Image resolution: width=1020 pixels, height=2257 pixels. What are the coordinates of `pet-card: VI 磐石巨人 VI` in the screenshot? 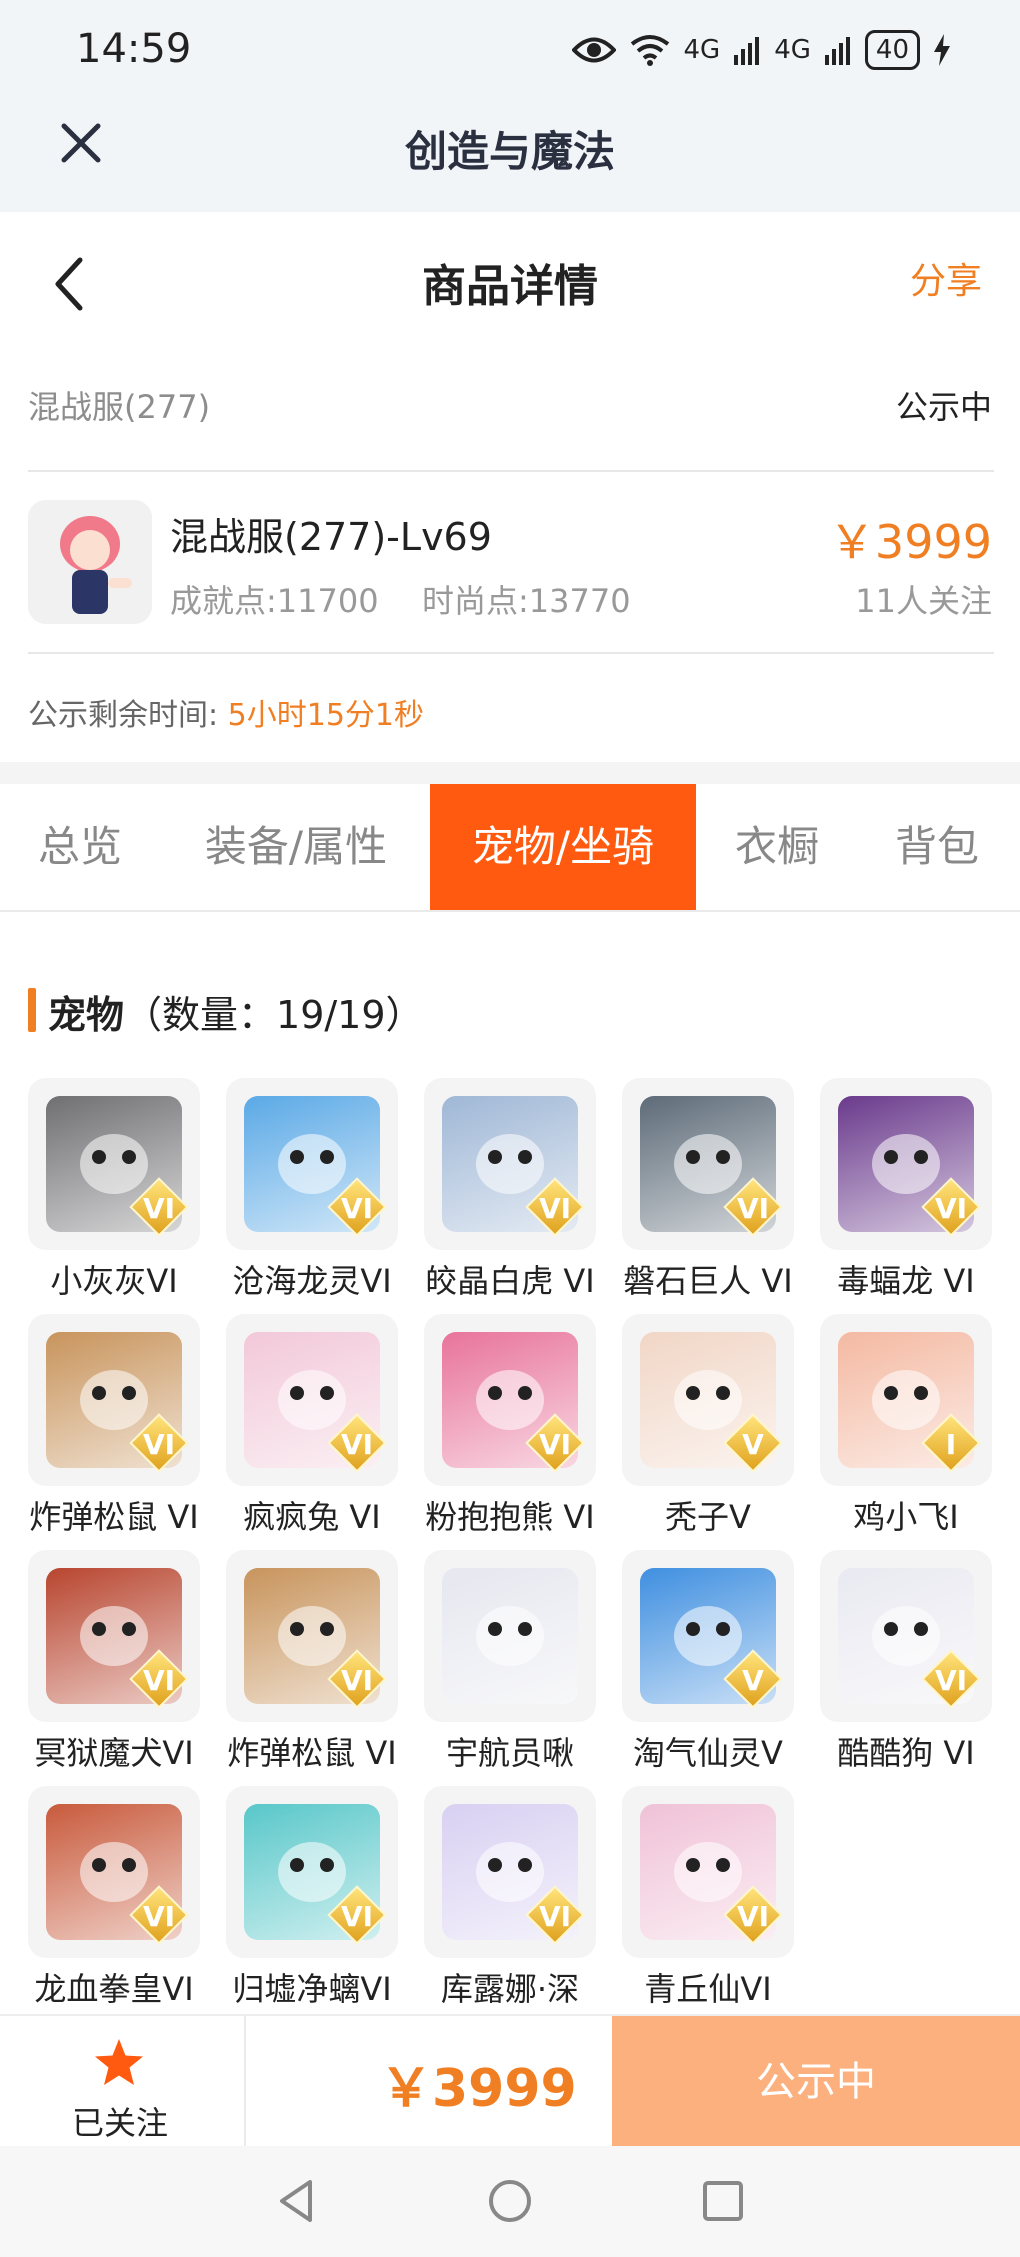 It's located at (708, 1190).